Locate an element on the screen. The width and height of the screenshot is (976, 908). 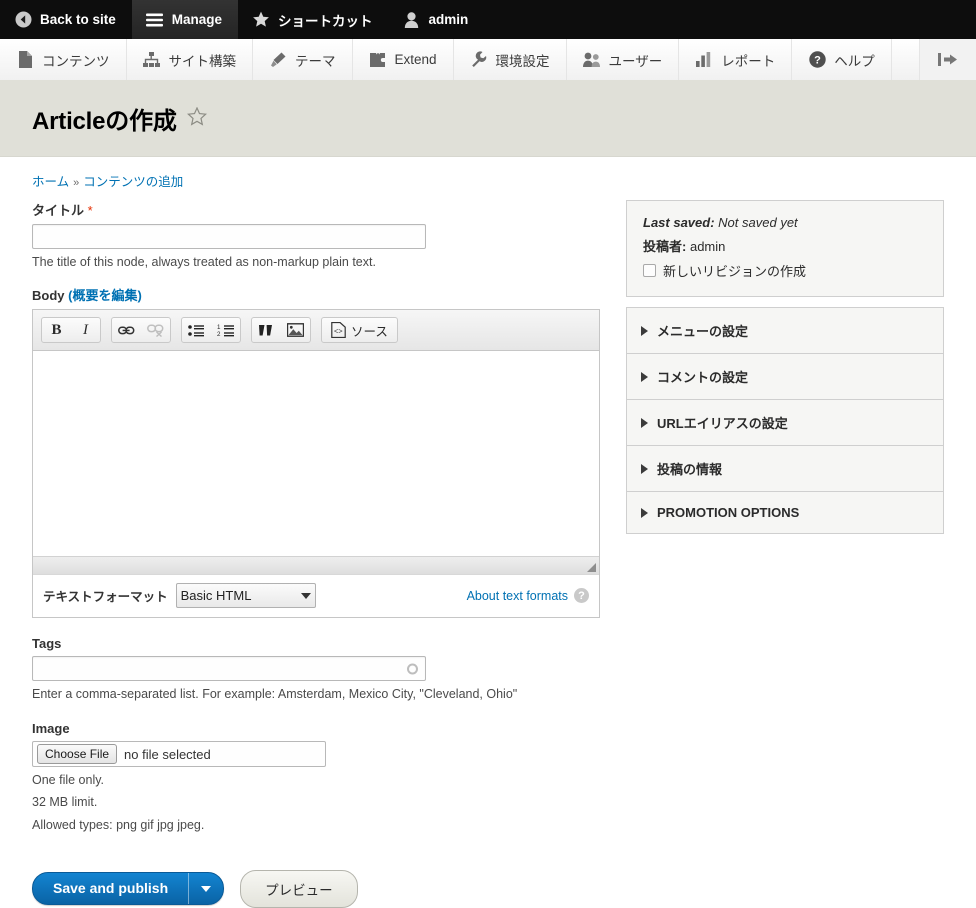
form-actions: Save and publish プレビュー is located at coordinates (488, 878).